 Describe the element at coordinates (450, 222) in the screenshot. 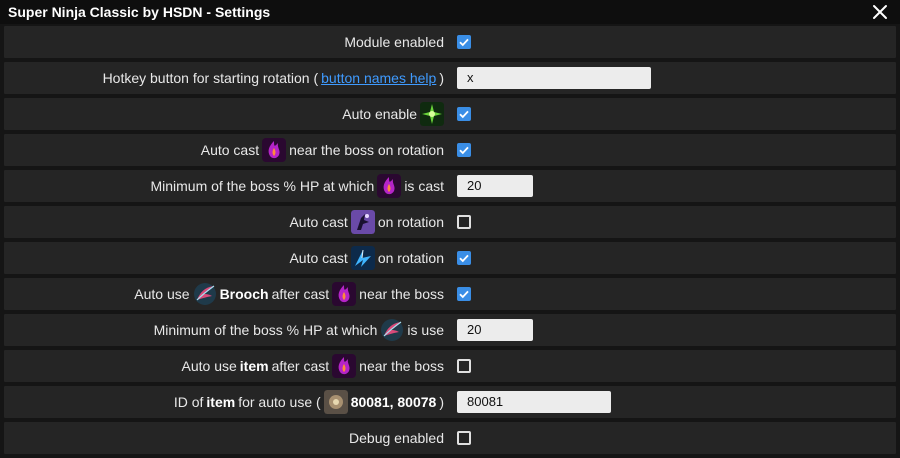

I see `setting-row-auto-cast-shadow: Auto cast on rotation` at that location.